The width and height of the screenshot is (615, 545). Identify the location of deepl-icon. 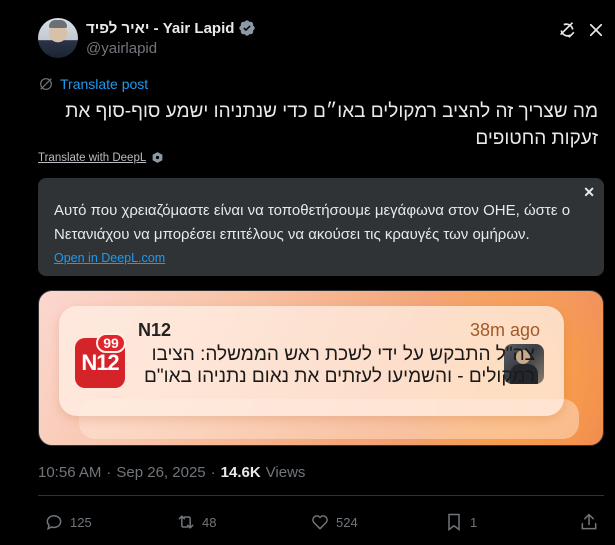
(157, 157).